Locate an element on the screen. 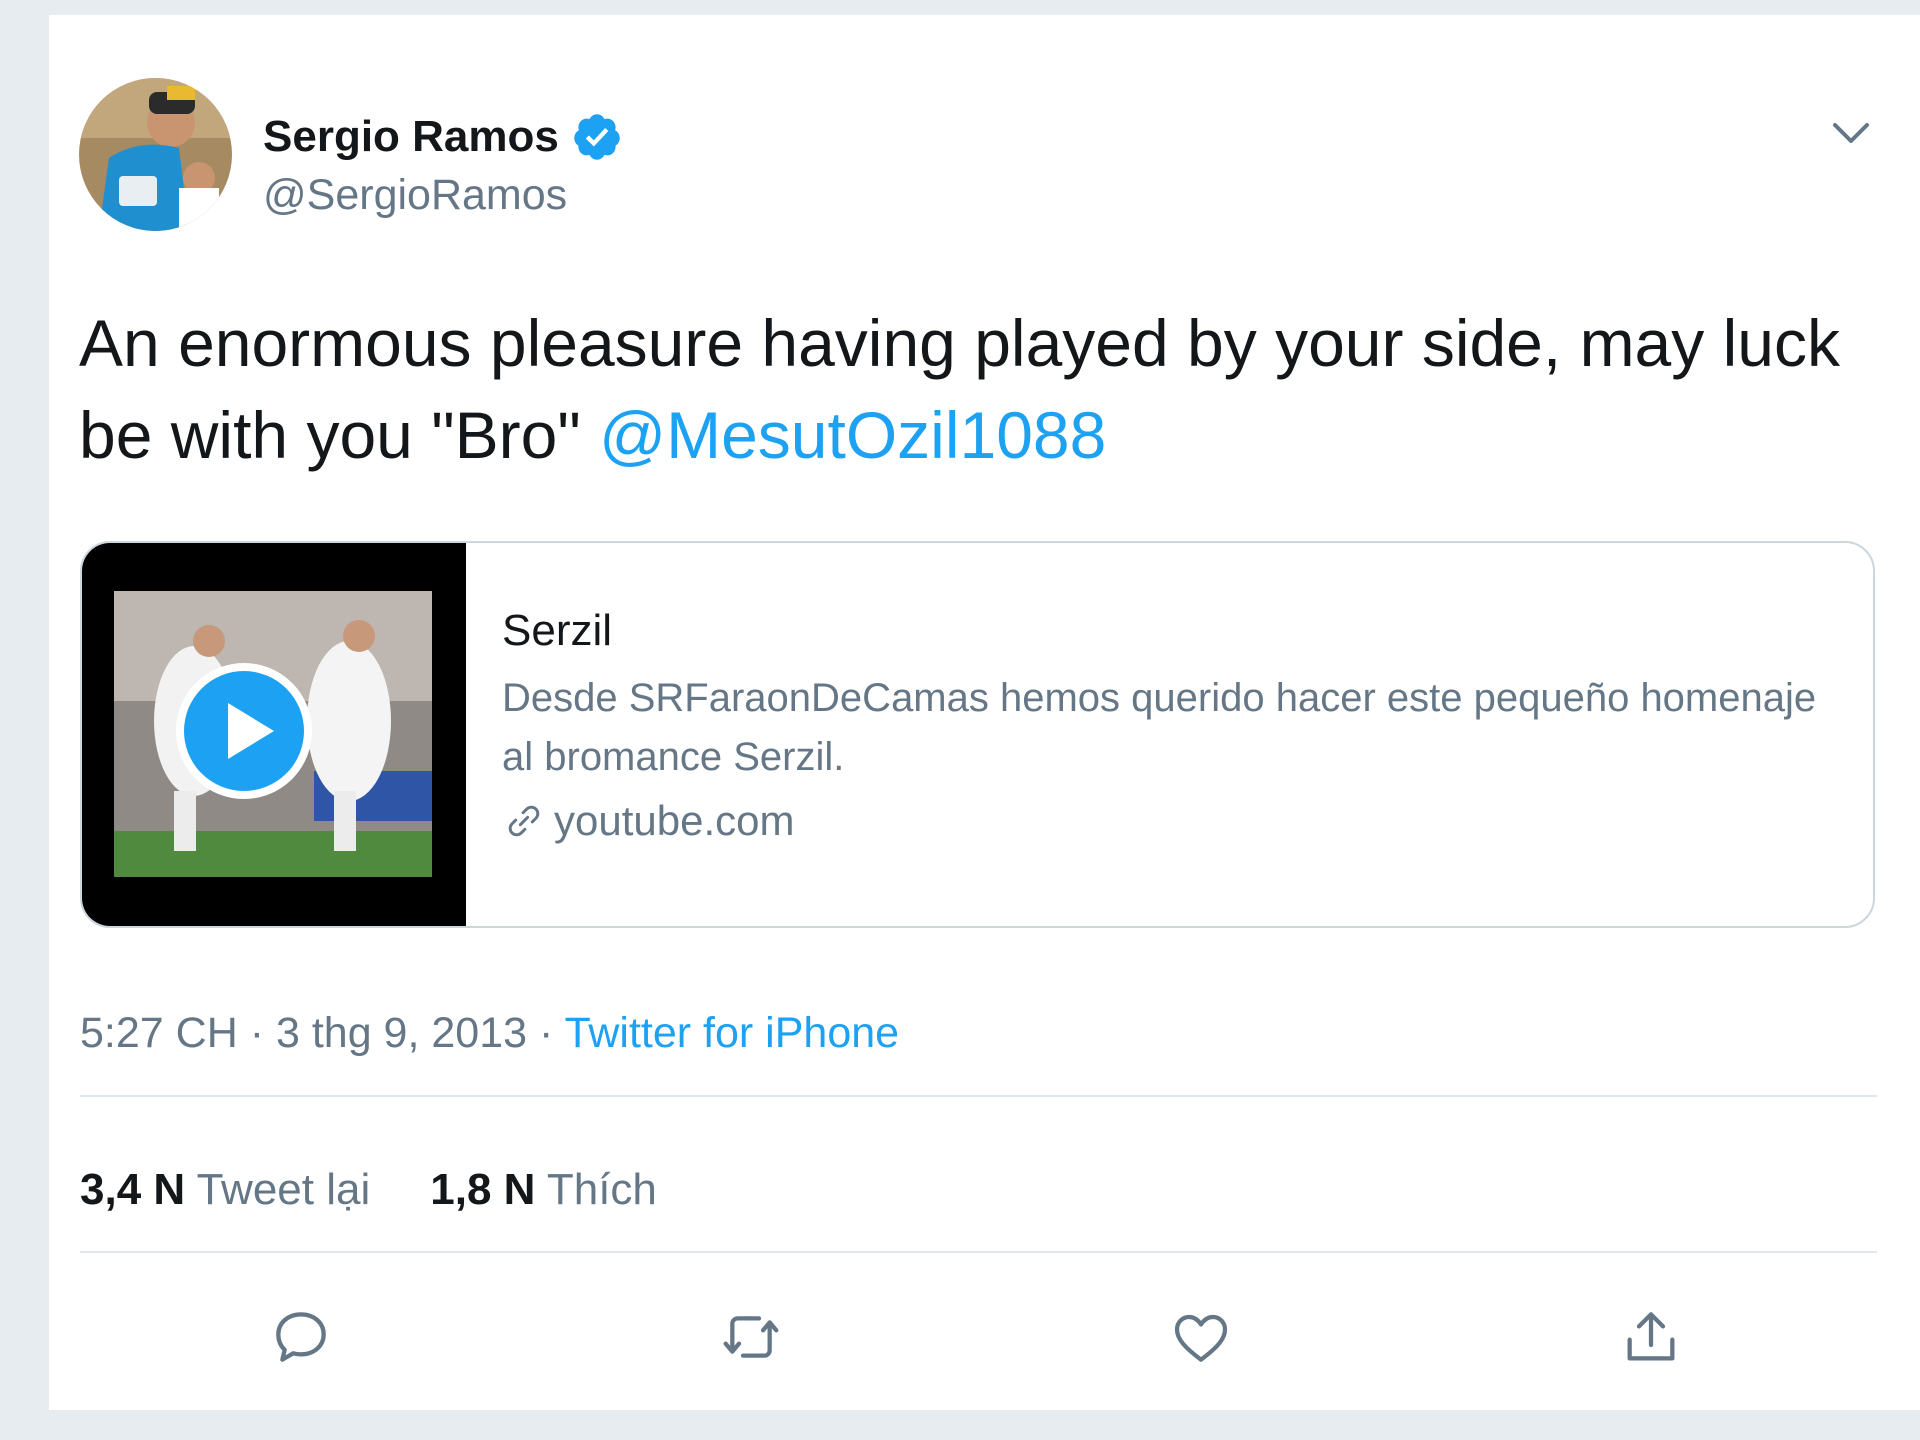 The image size is (1920, 1440). tweet-source: Twitter for iPhone is located at coordinates (731, 1033).